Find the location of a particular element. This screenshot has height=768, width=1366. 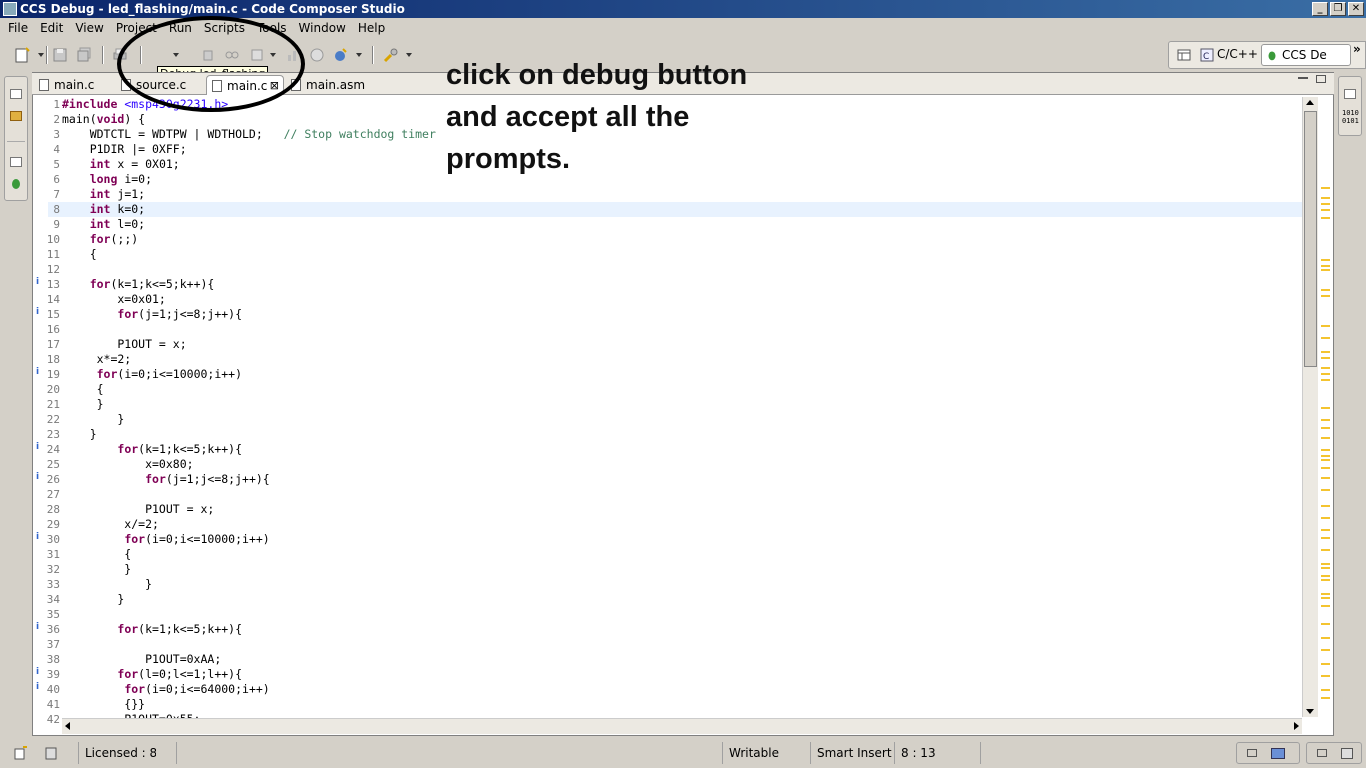

new-icon is located at coordinates (22, 55).